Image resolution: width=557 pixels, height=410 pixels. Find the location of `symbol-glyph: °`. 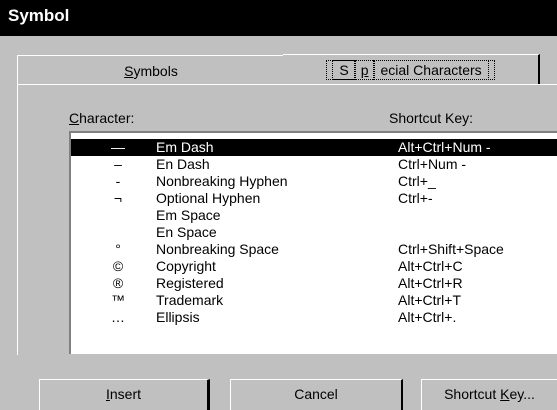

symbol-glyph: ° is located at coordinates (118, 249).